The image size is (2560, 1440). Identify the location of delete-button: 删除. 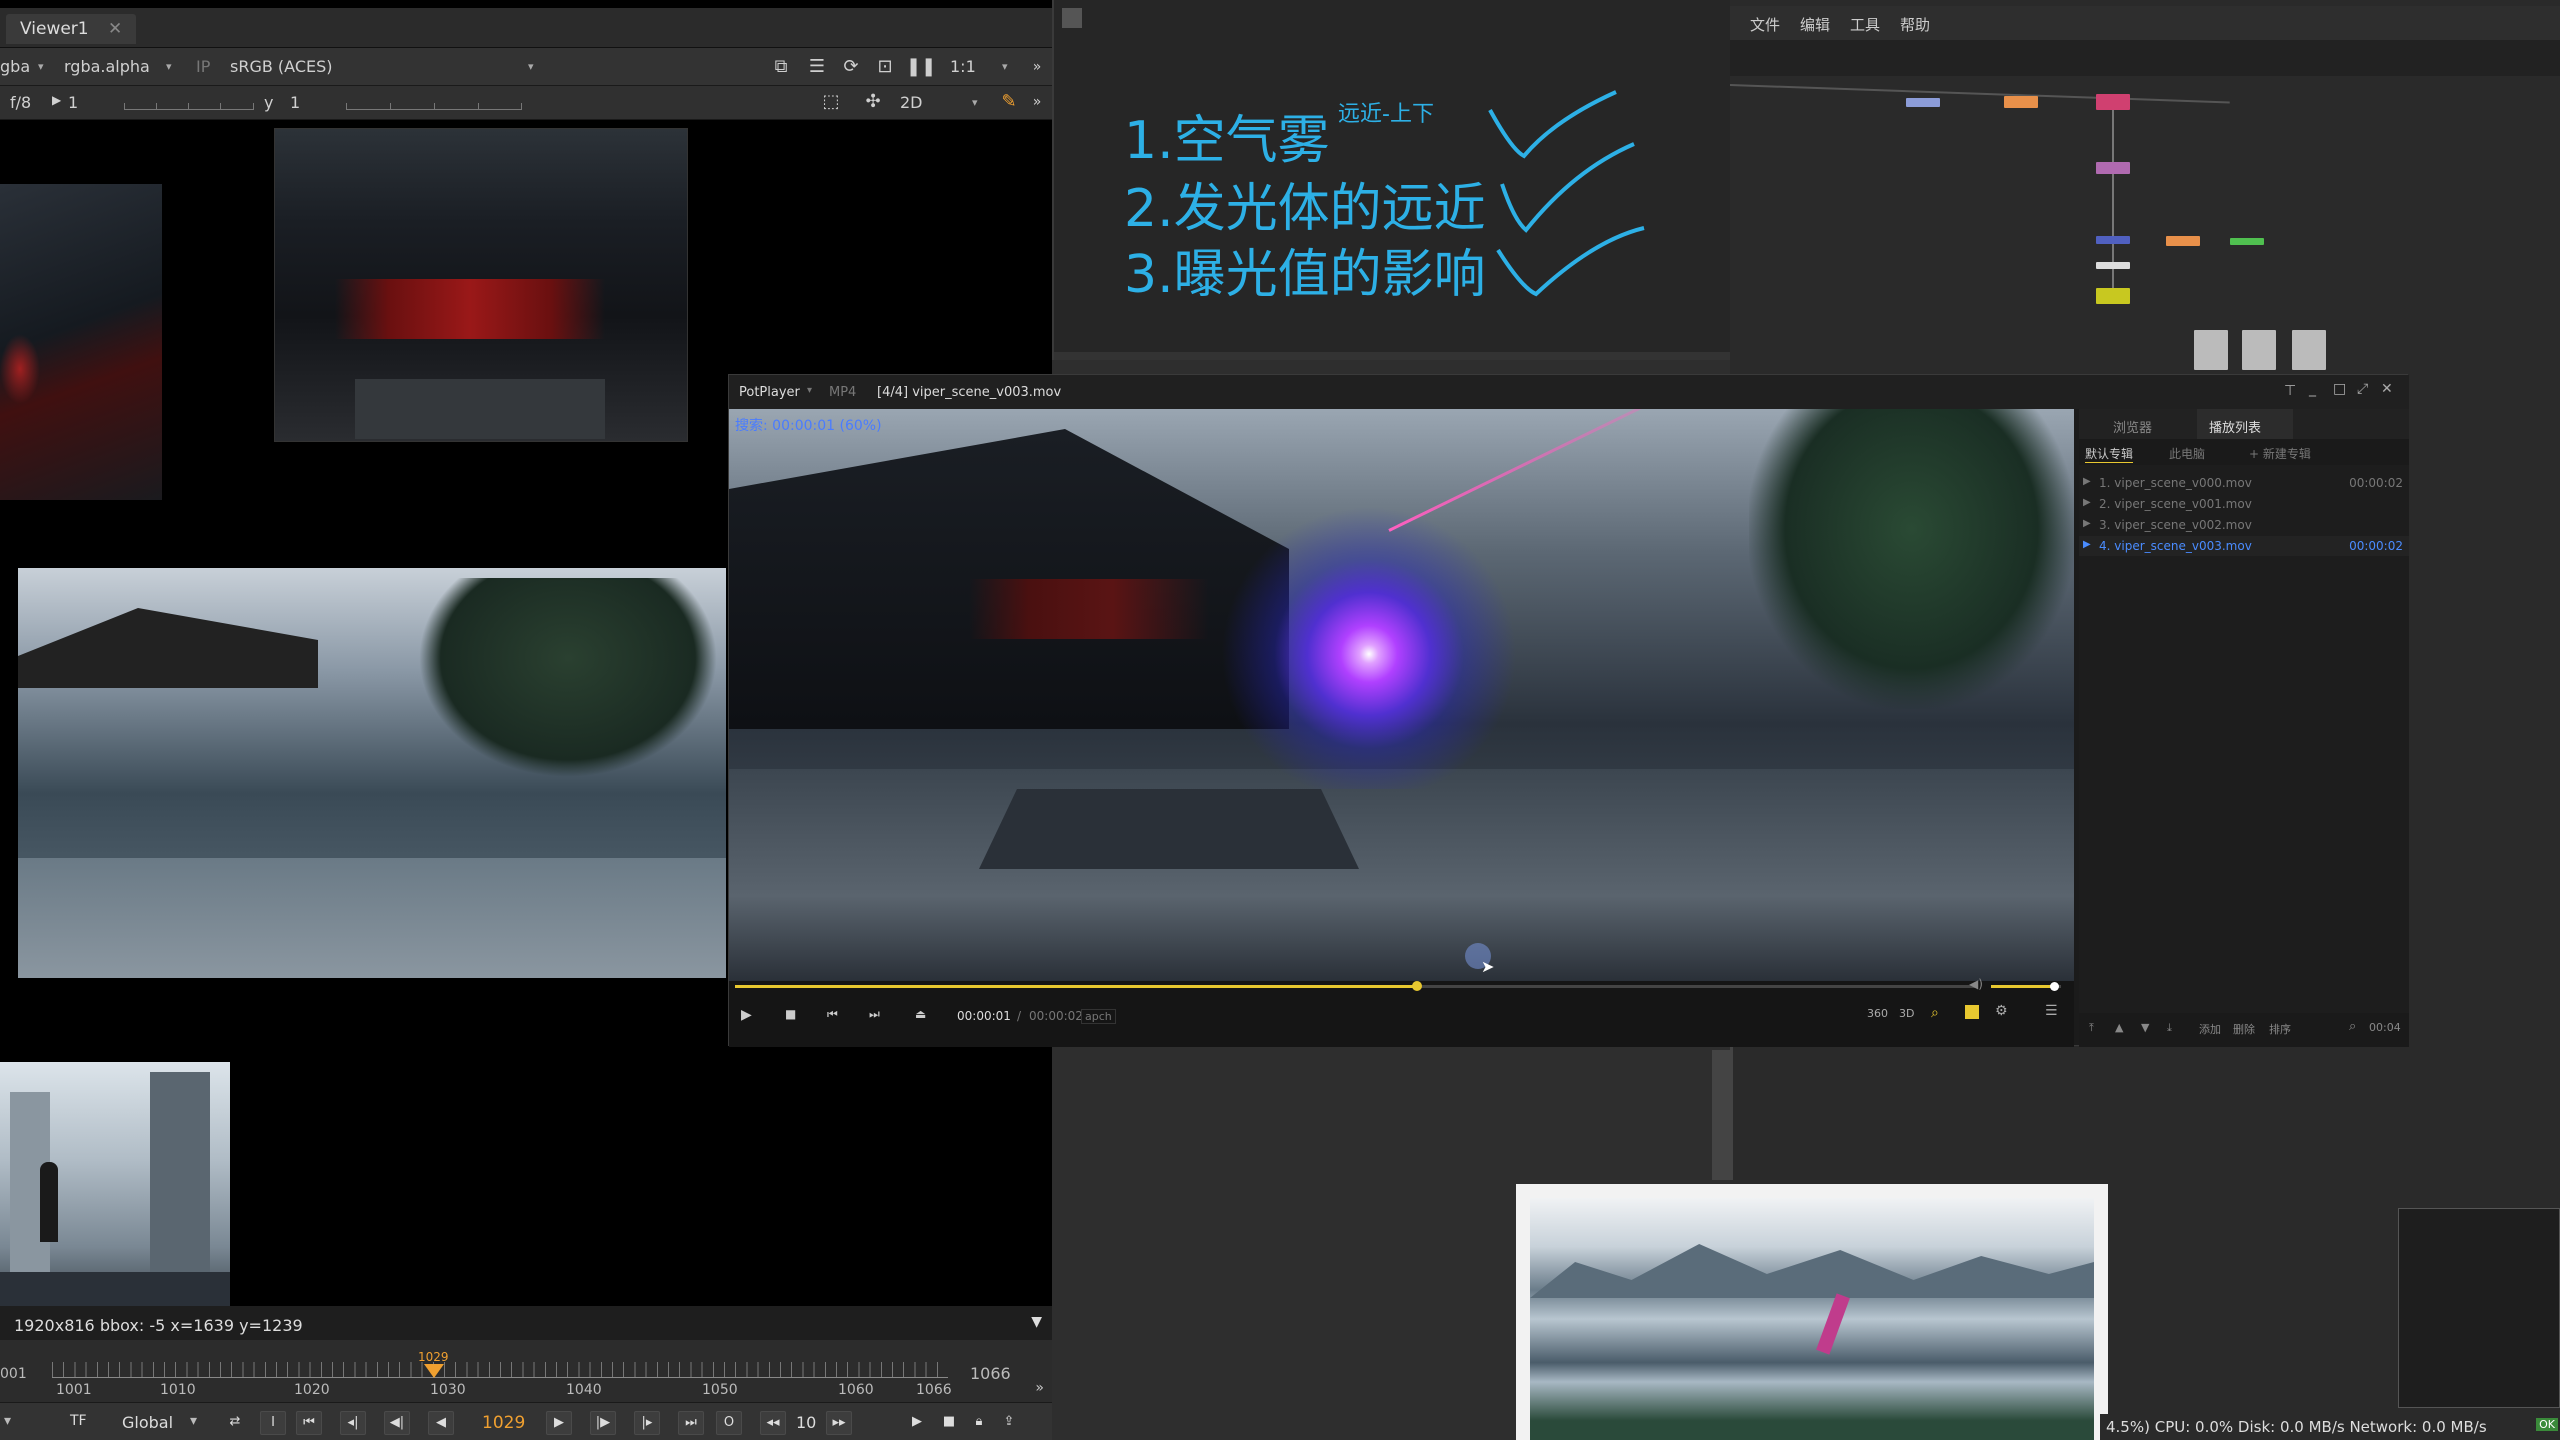
(2244, 1029).